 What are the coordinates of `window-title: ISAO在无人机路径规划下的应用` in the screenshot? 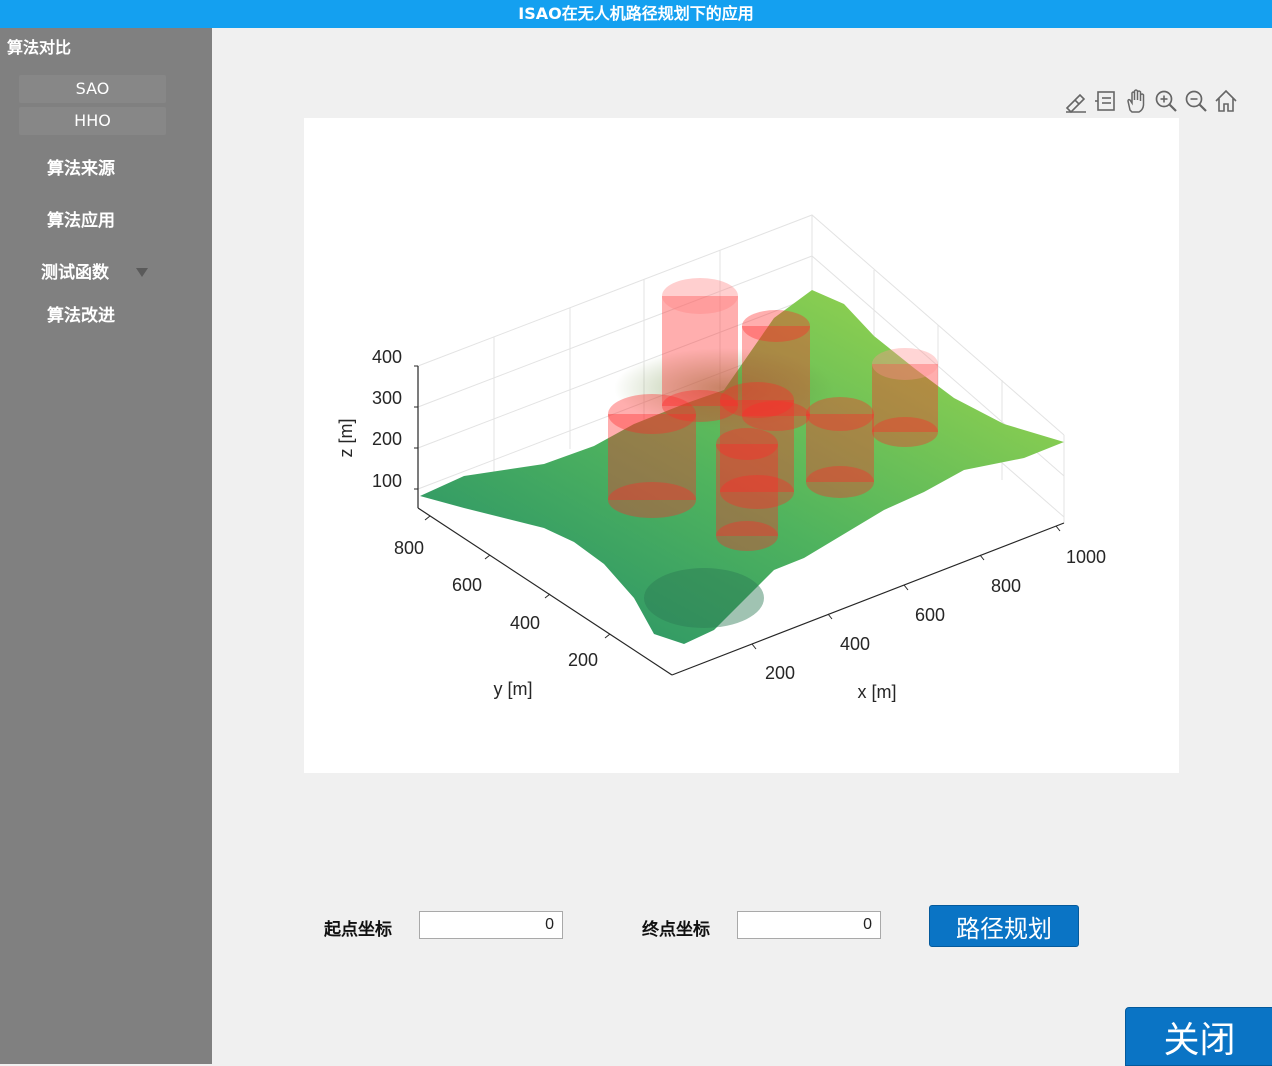 It's located at (636, 14).